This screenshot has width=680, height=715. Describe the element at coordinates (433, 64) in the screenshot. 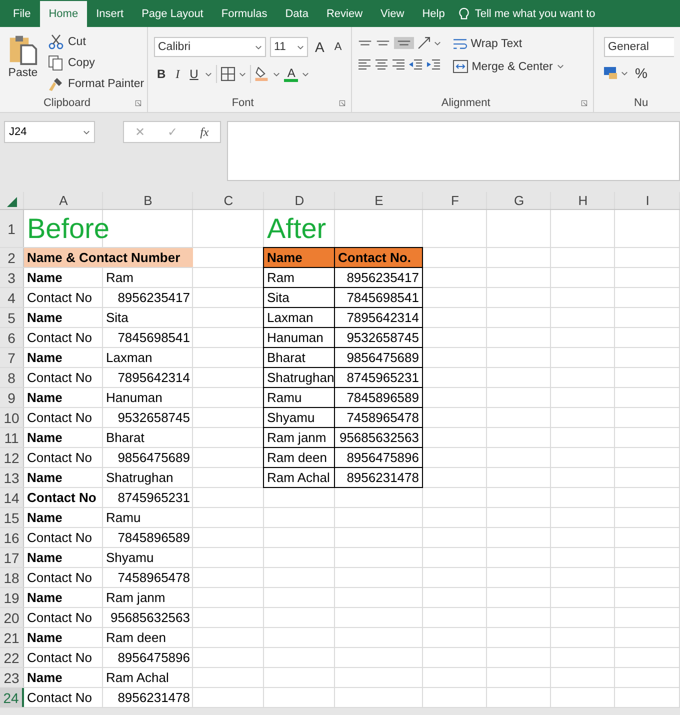

I see `increase-indent-icon` at that location.